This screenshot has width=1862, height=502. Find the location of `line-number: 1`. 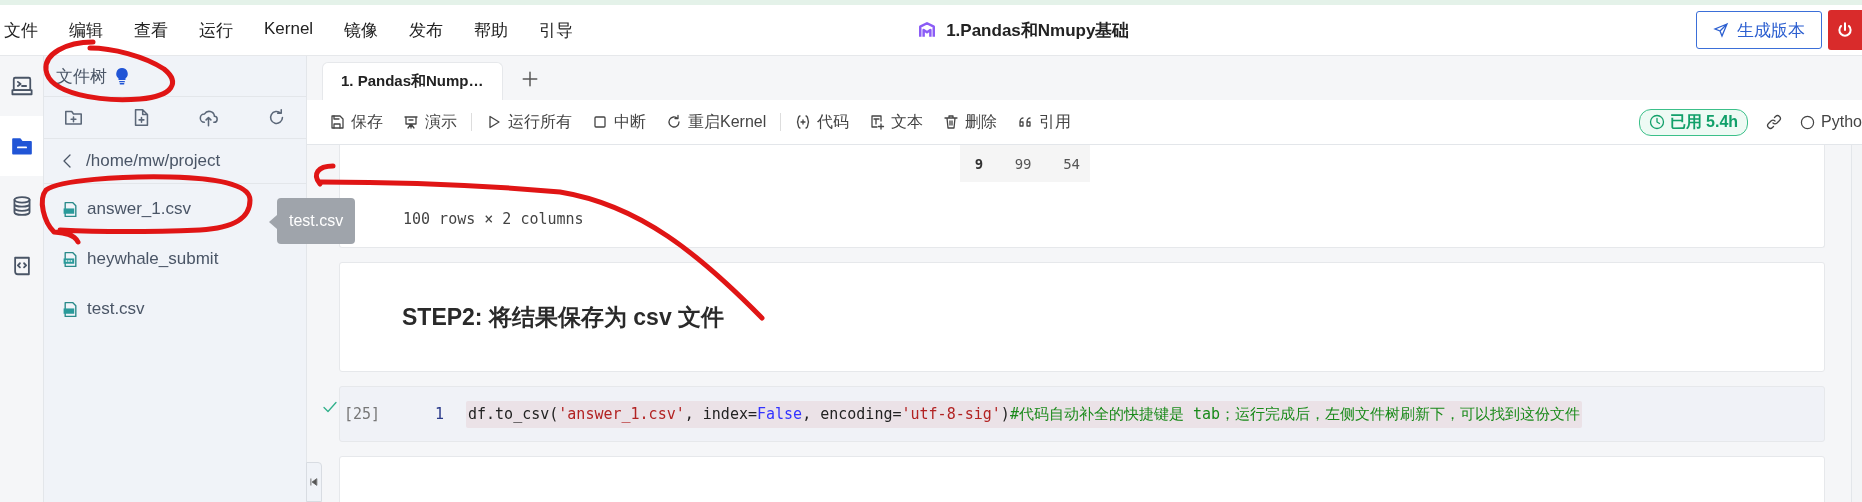

line-number: 1 is located at coordinates (439, 414).